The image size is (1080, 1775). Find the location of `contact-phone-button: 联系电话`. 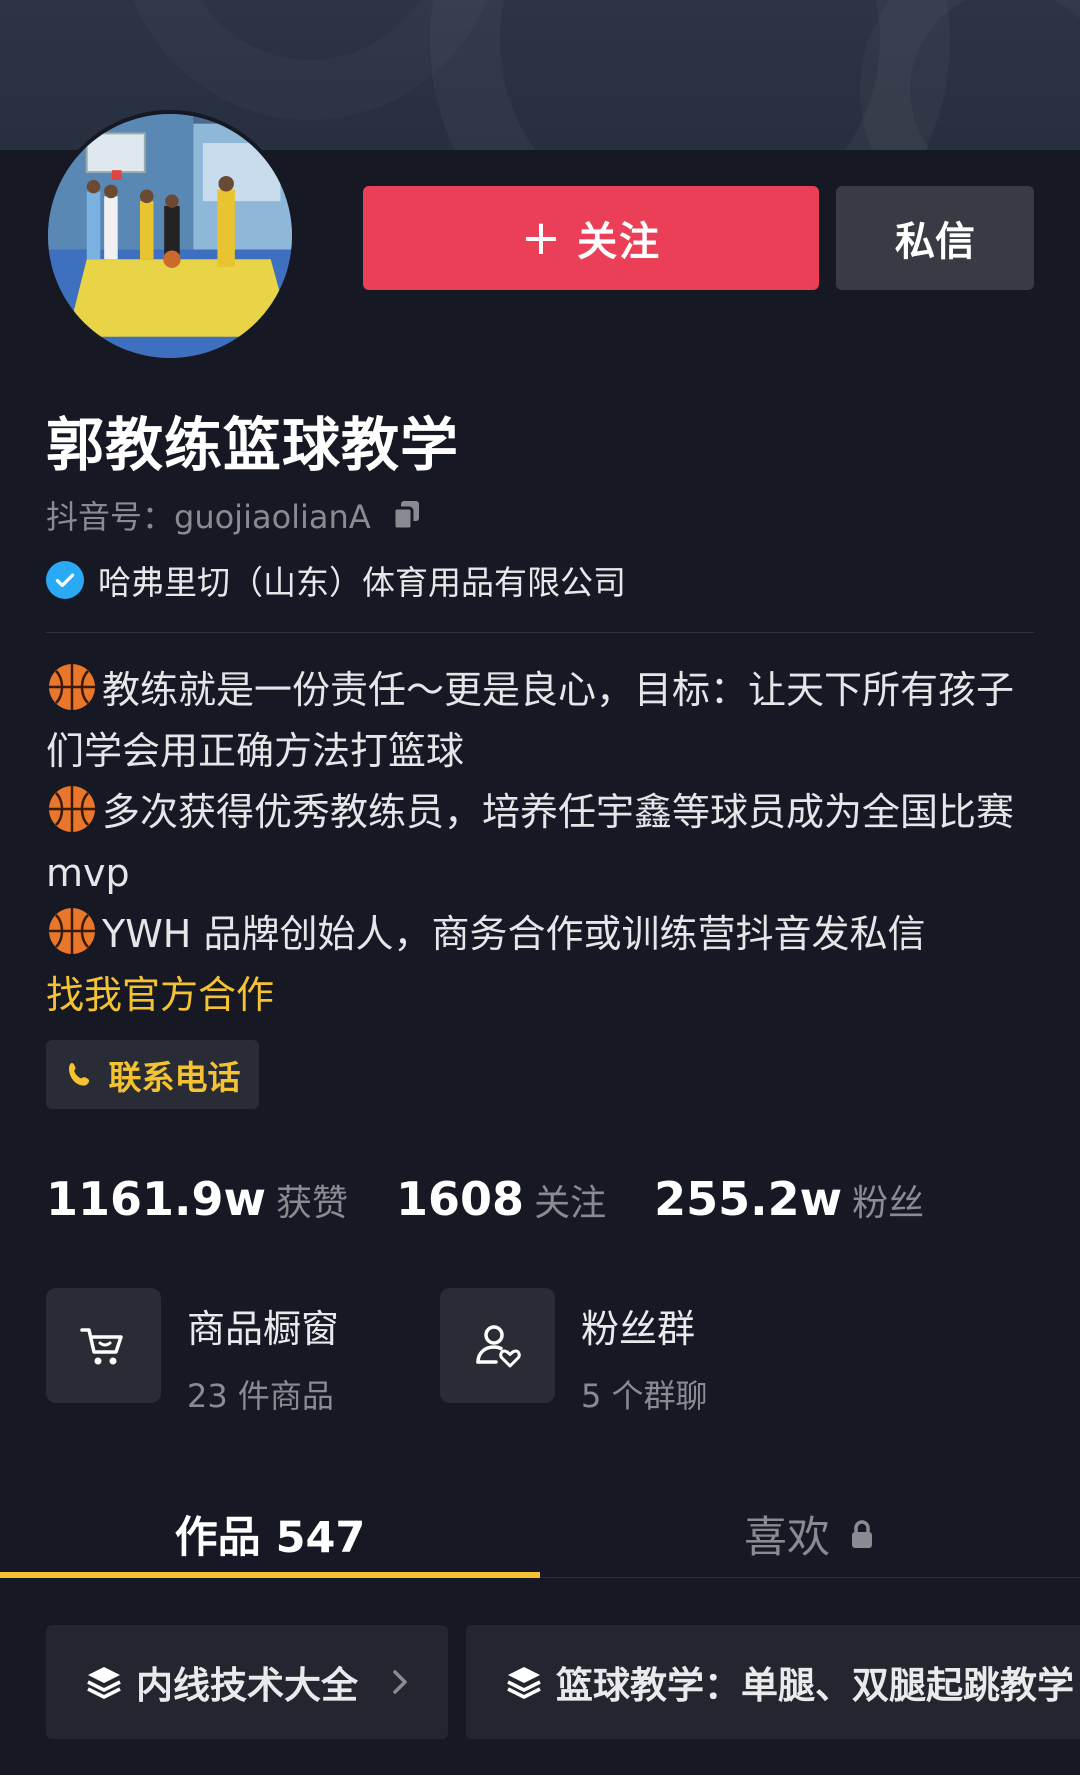

contact-phone-button: 联系电话 is located at coordinates (152, 1074).